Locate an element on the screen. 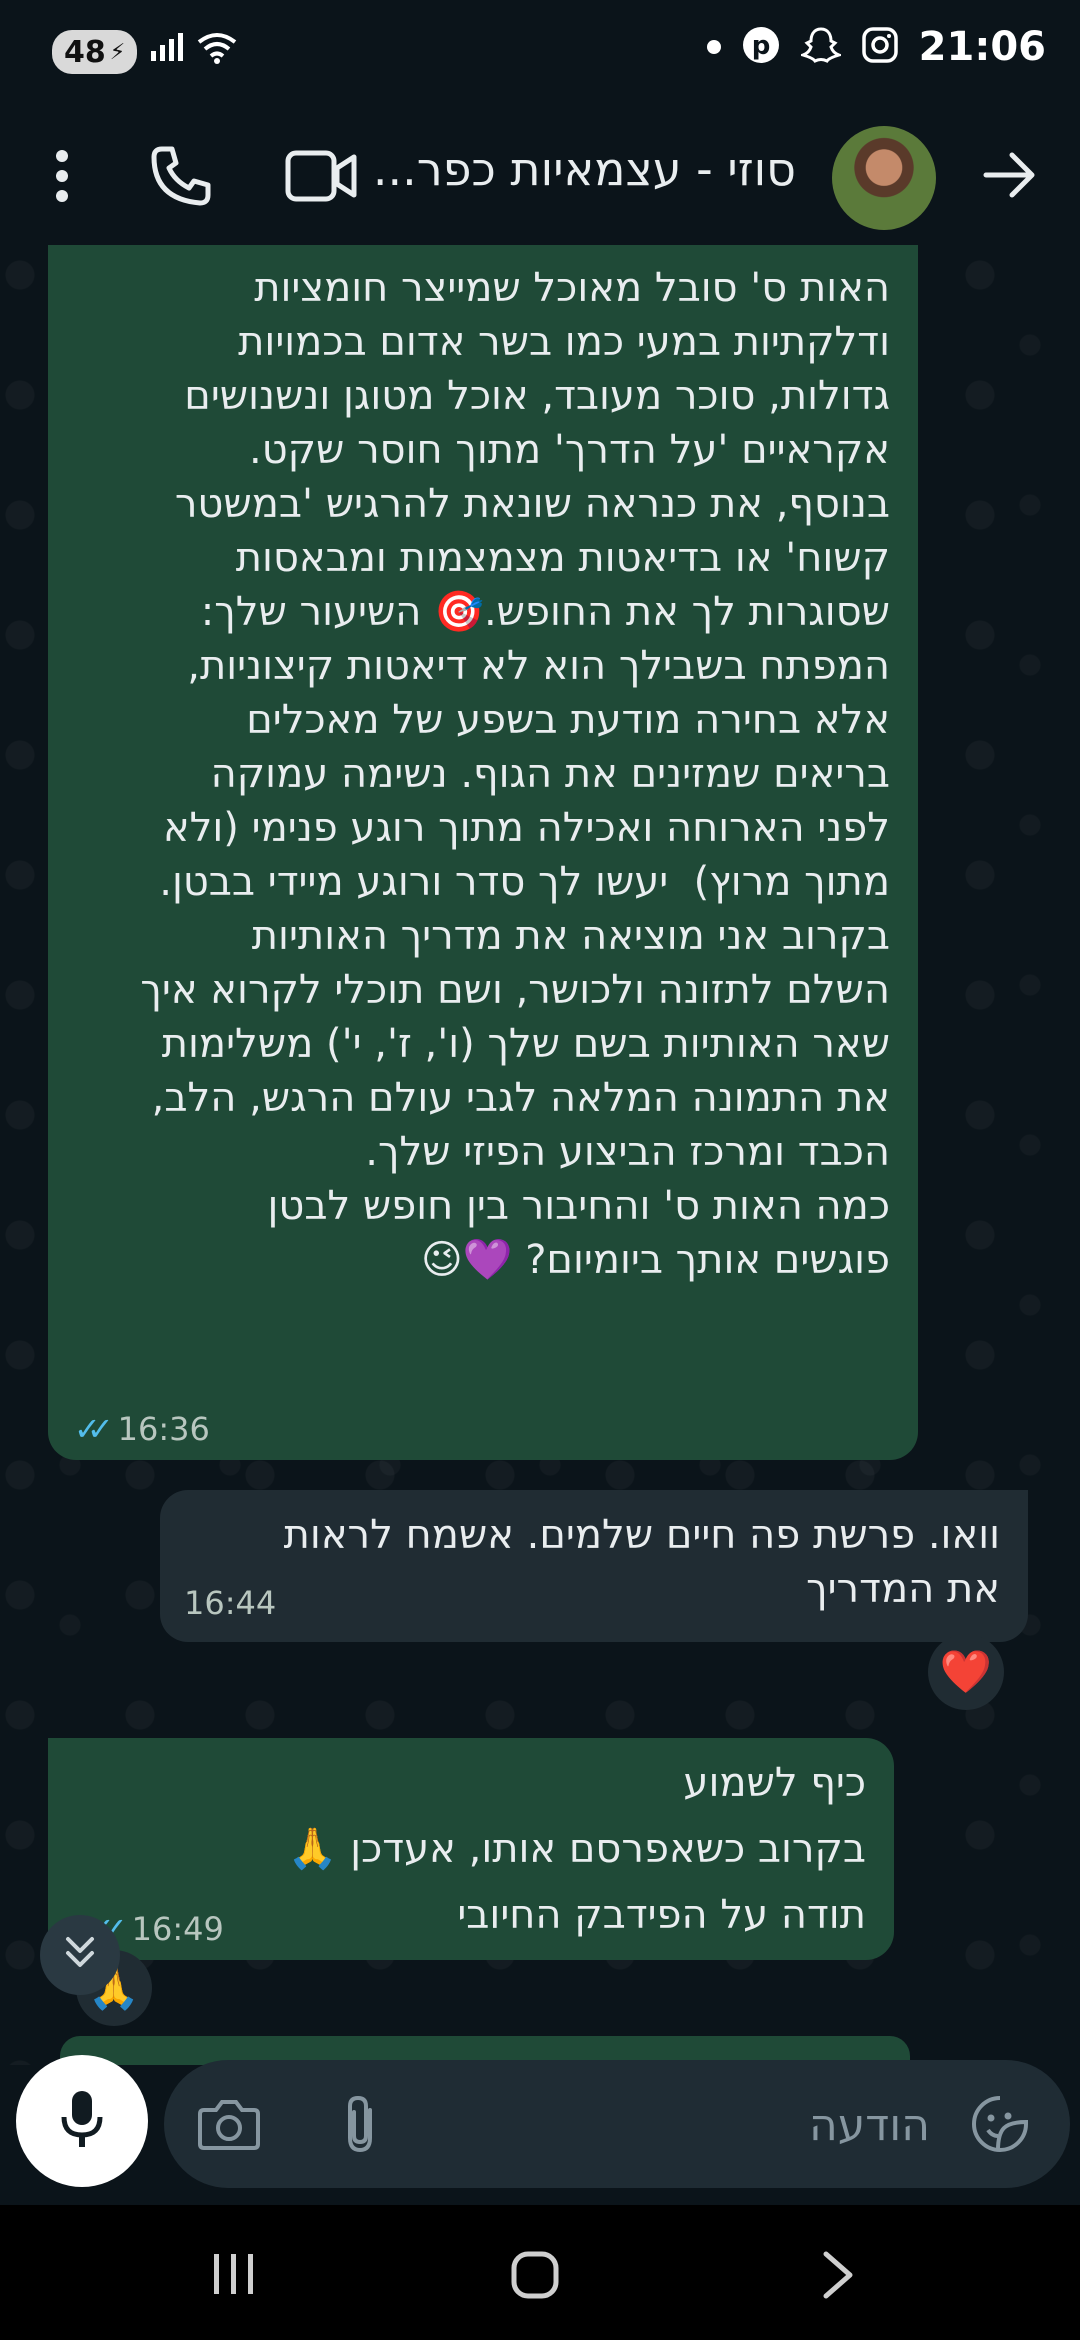  message-time: 16:44 is located at coordinates (230, 1603).